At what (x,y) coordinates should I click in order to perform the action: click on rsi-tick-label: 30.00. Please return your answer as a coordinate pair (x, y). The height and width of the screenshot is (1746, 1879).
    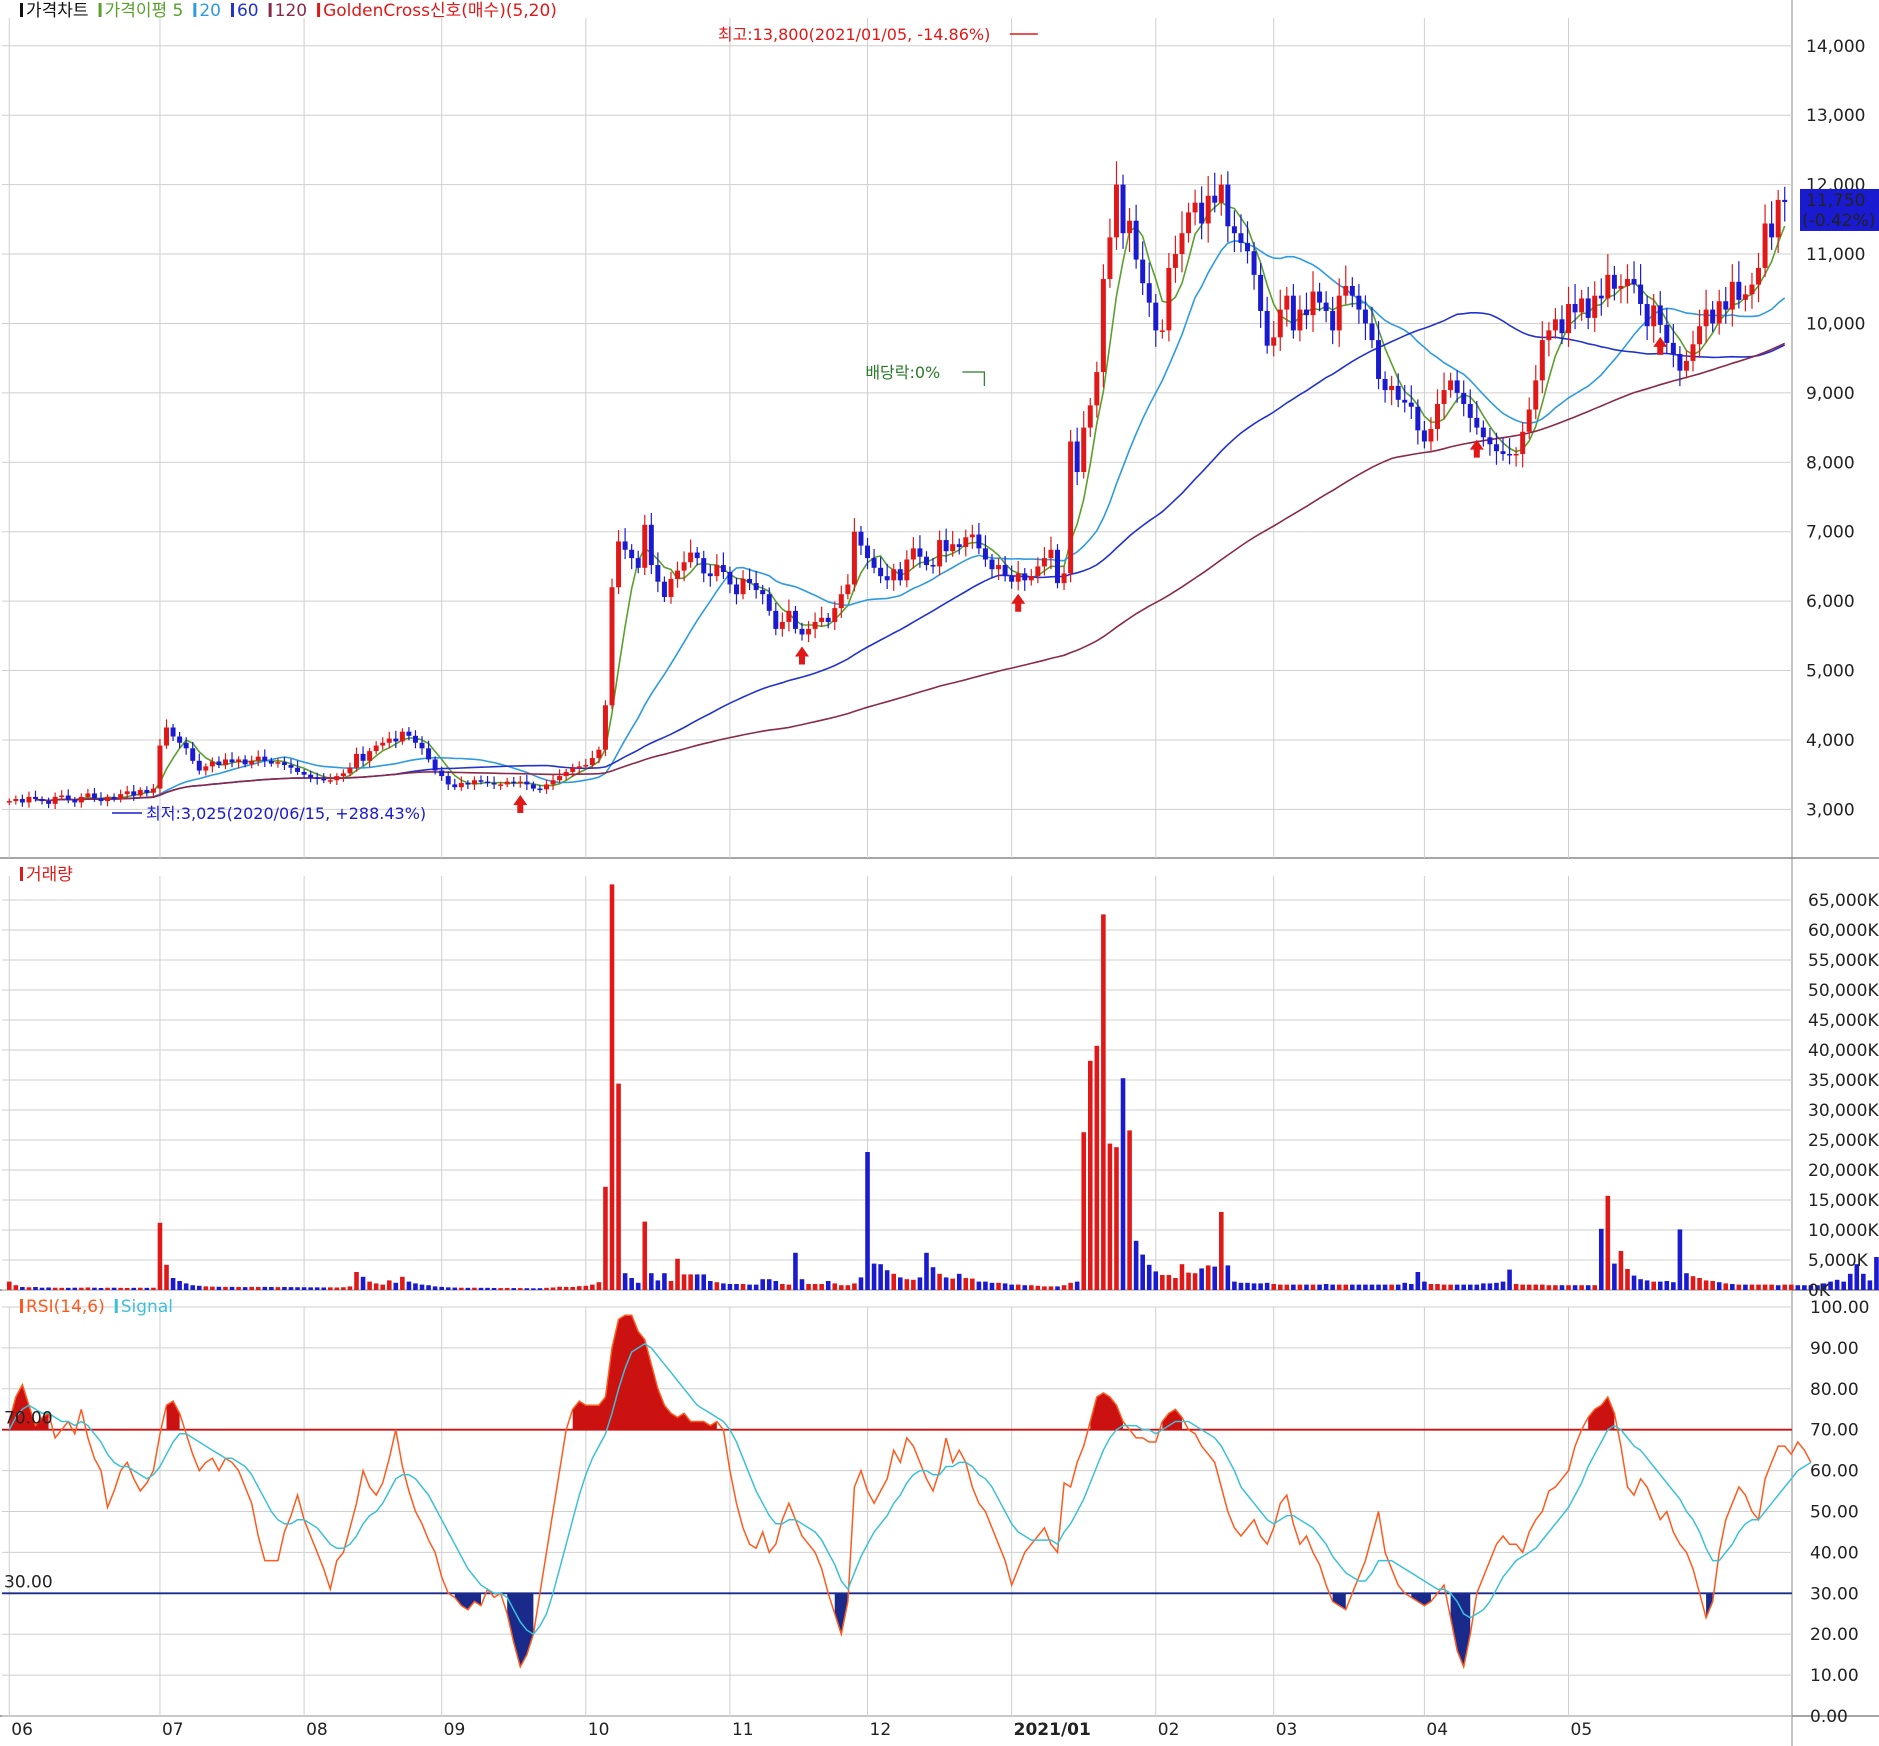
    Looking at the image, I should click on (1834, 1594).